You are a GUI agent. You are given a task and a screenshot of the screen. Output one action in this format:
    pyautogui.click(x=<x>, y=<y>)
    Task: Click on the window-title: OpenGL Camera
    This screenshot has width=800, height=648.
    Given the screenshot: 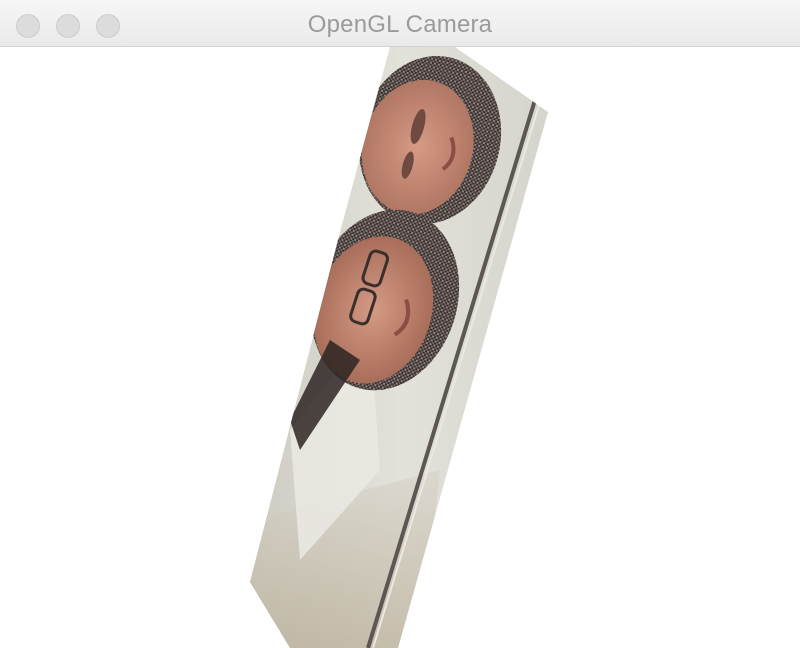 What is the action you would take?
    pyautogui.click(x=400, y=24)
    